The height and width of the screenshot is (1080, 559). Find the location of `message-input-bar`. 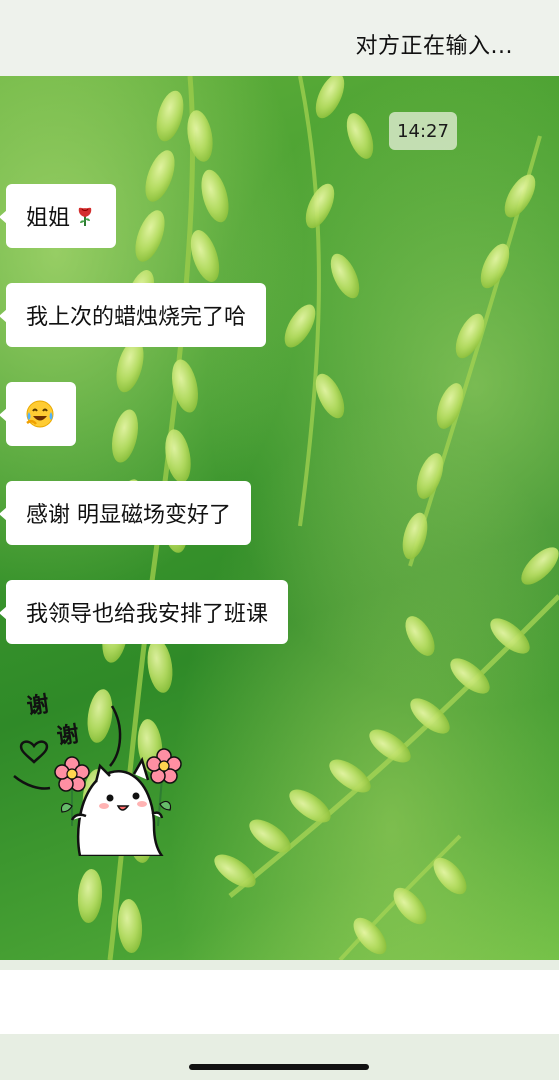

message-input-bar is located at coordinates (279, 1020).